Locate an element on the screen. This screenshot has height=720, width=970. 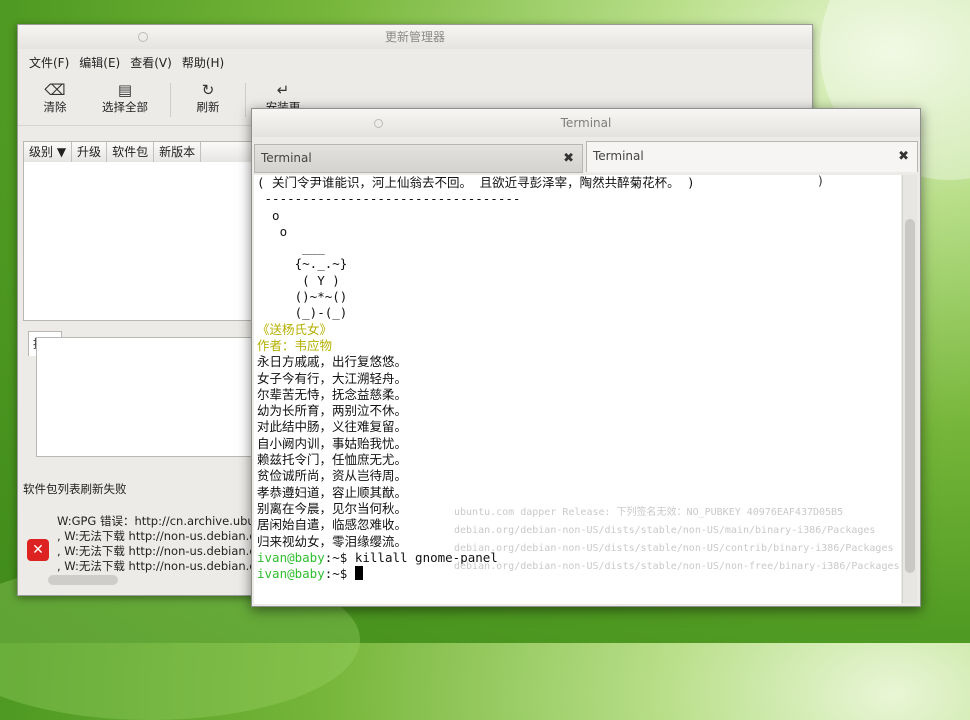
terminal-tab-1-label: Terminal is located at coordinates (286, 158).